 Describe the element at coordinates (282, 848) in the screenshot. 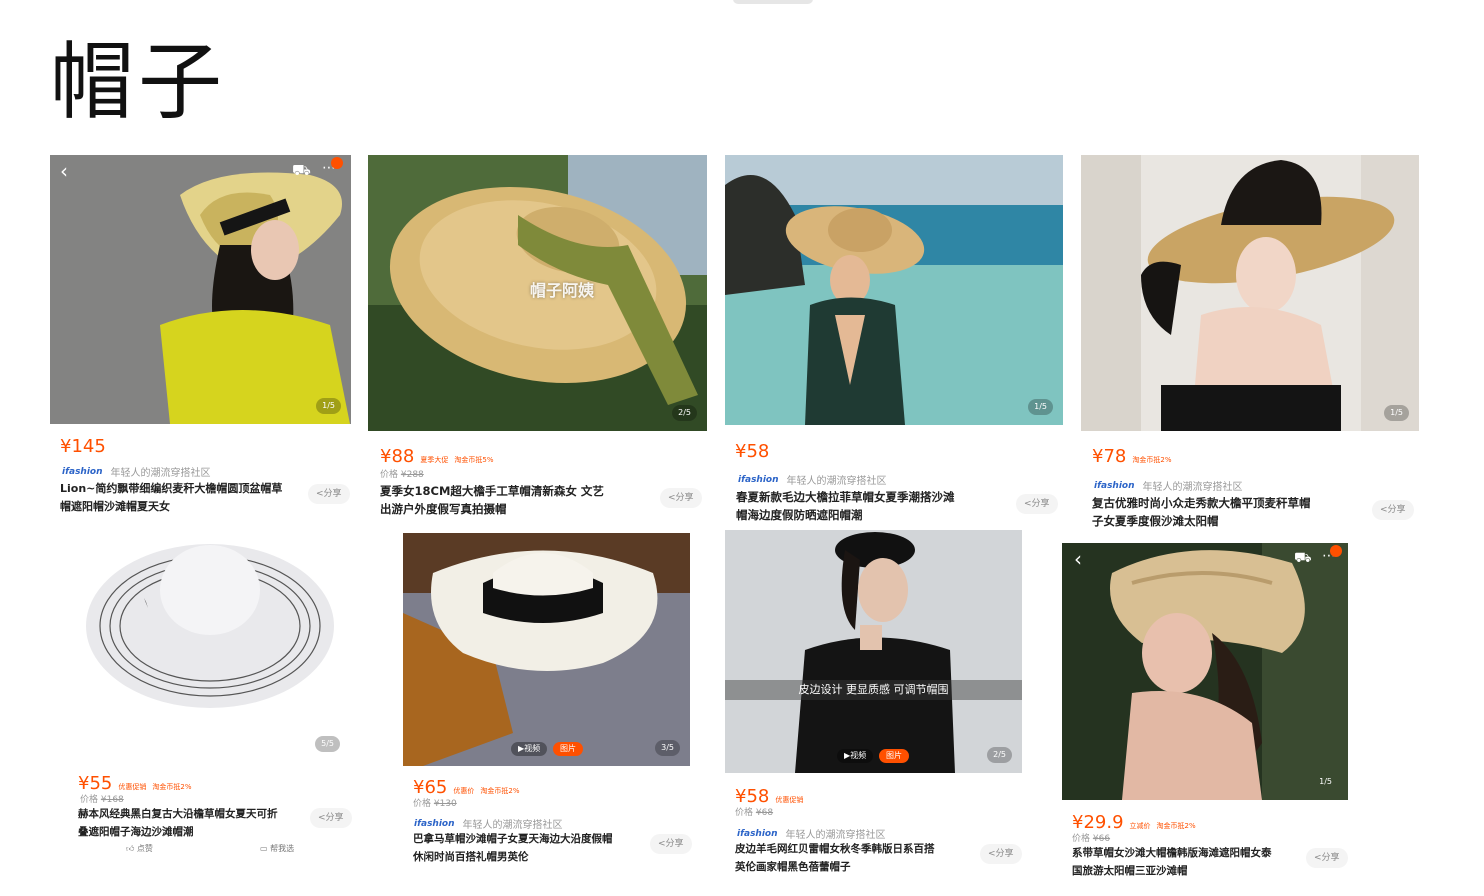

I see `shortlist-label: 帮我选` at that location.